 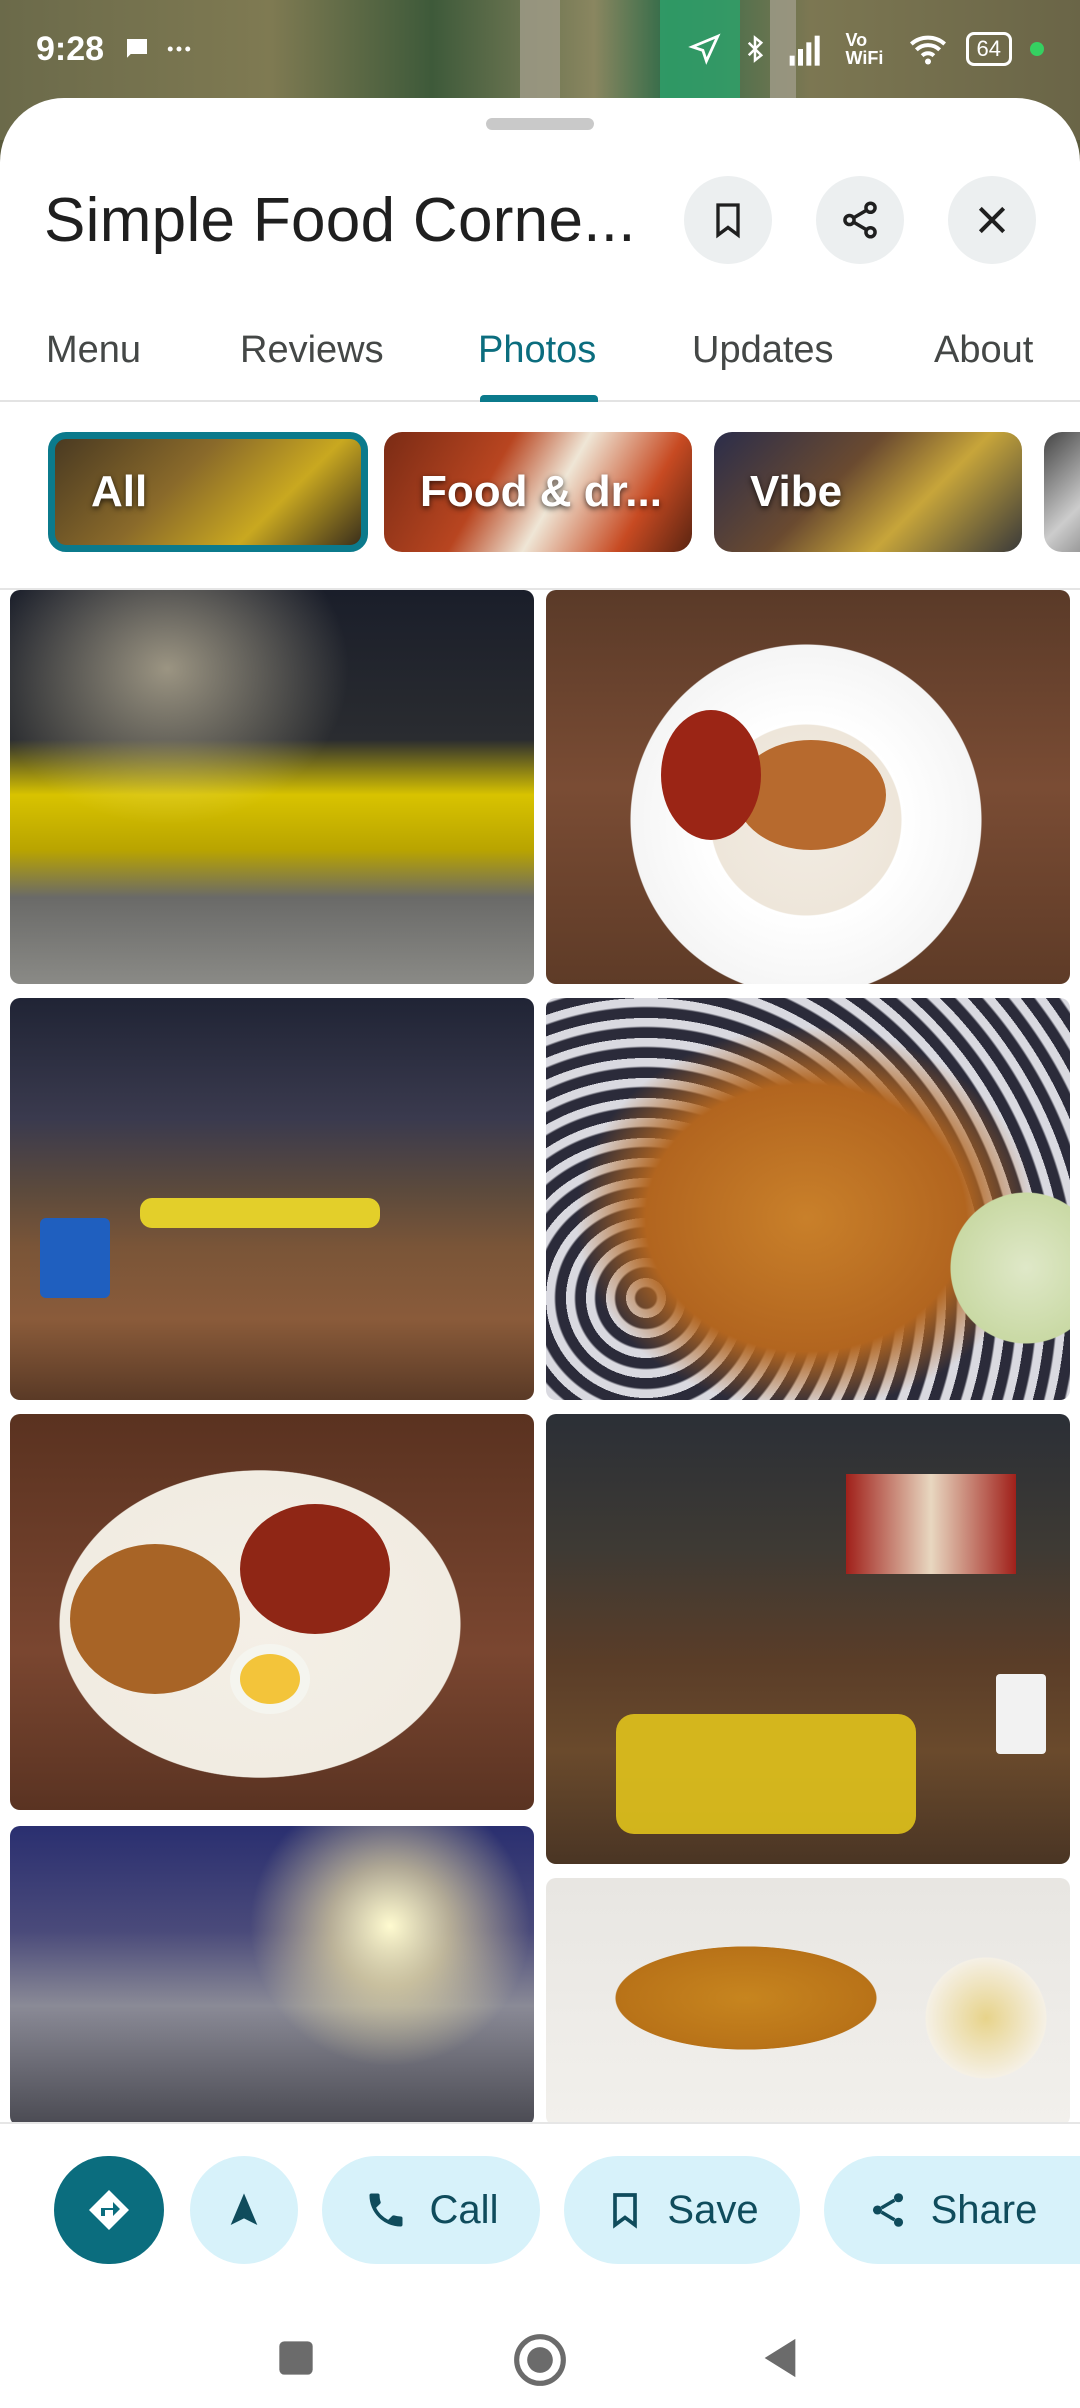 I want to click on photo-fried-noodles, so click(x=808, y=1199).